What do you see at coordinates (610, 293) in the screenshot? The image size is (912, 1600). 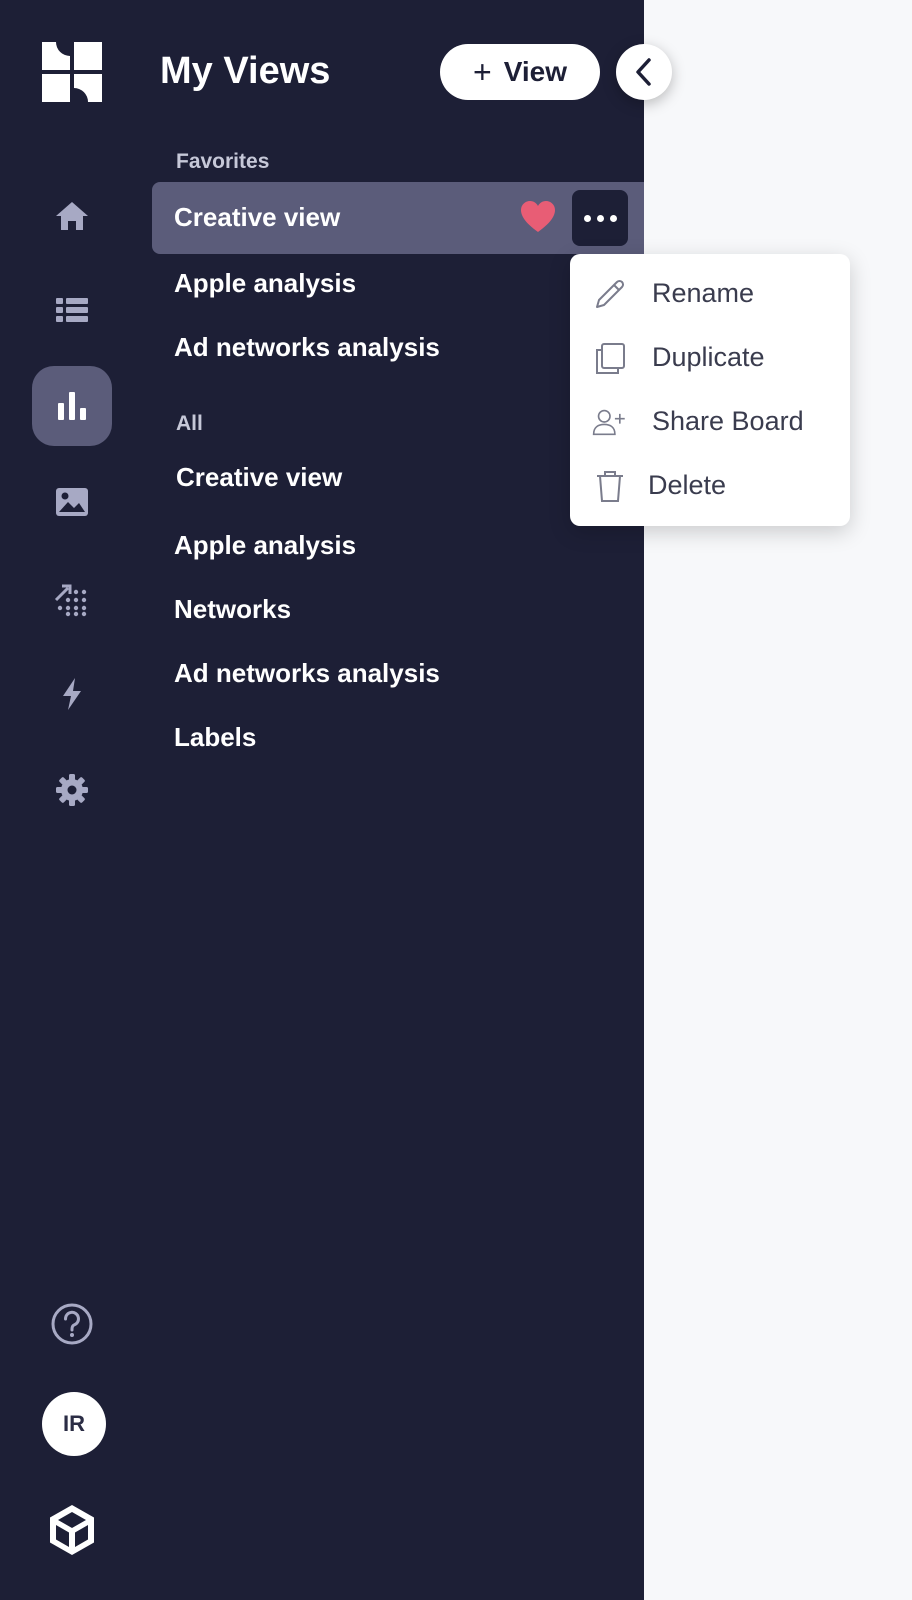 I see `pencil-icon` at bounding box center [610, 293].